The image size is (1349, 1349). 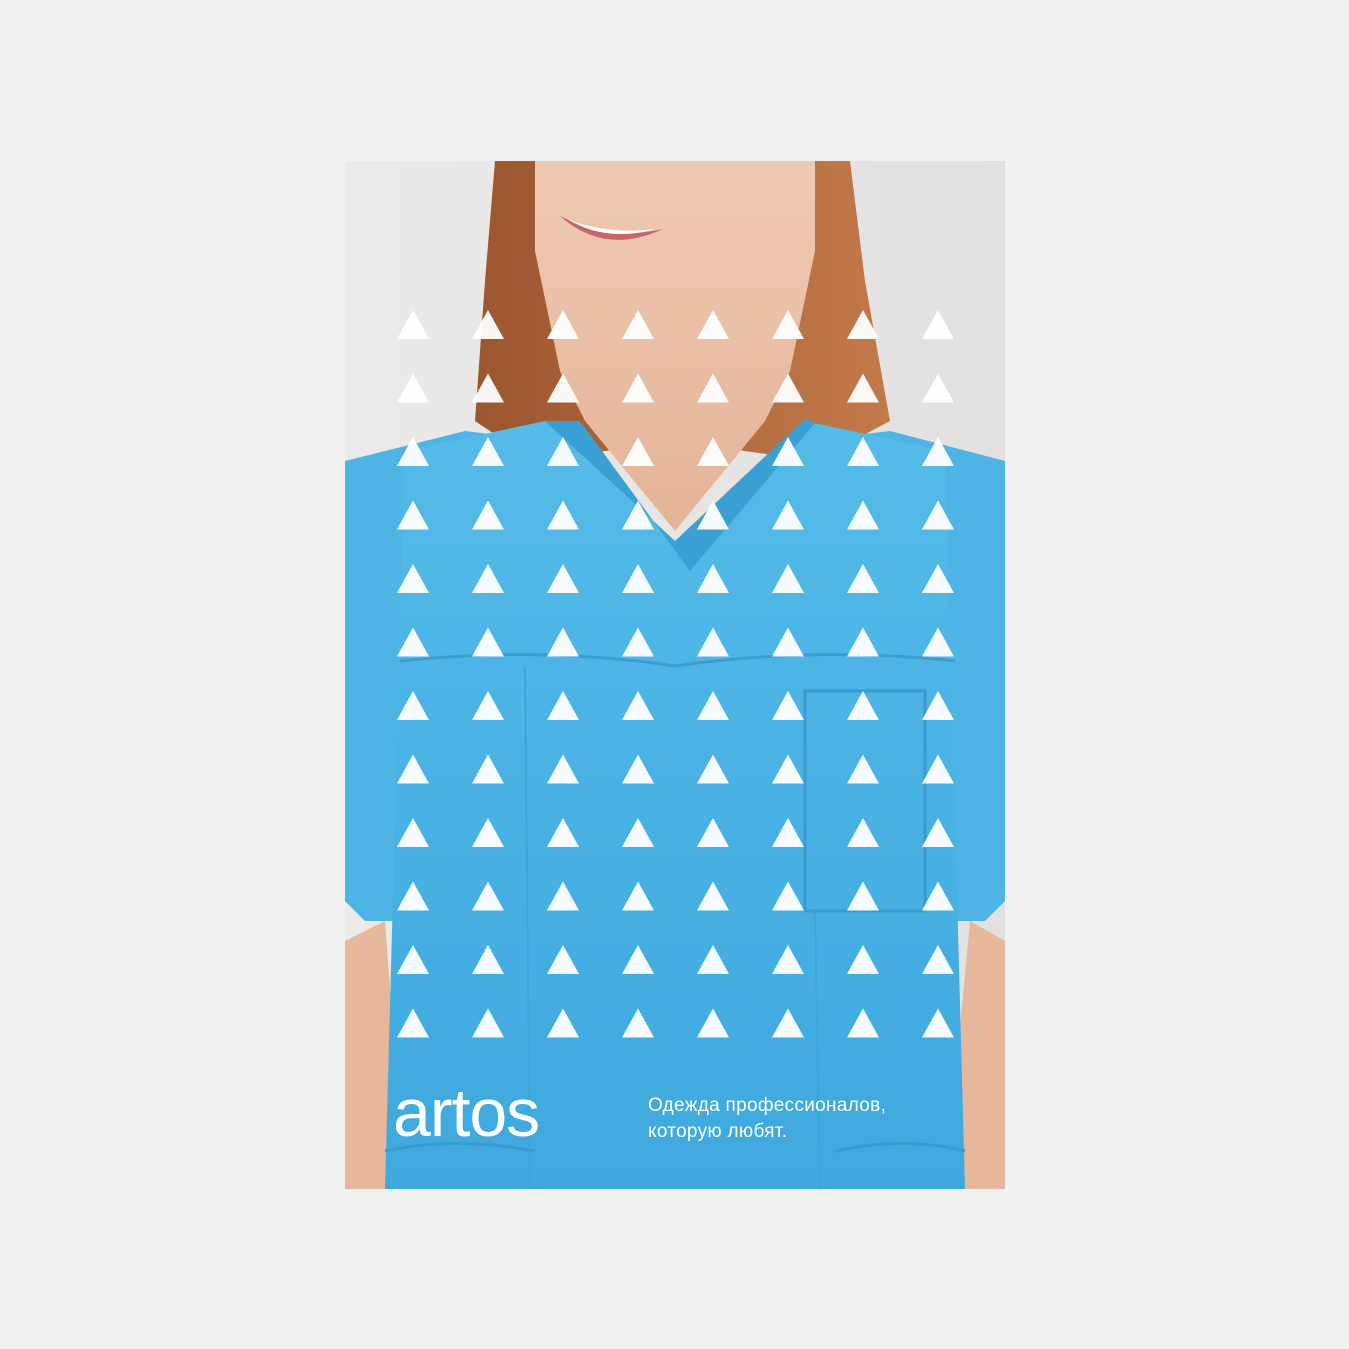 I want to click on tagline-line-1: Одежда профессионалов,, so click(x=767, y=1105).